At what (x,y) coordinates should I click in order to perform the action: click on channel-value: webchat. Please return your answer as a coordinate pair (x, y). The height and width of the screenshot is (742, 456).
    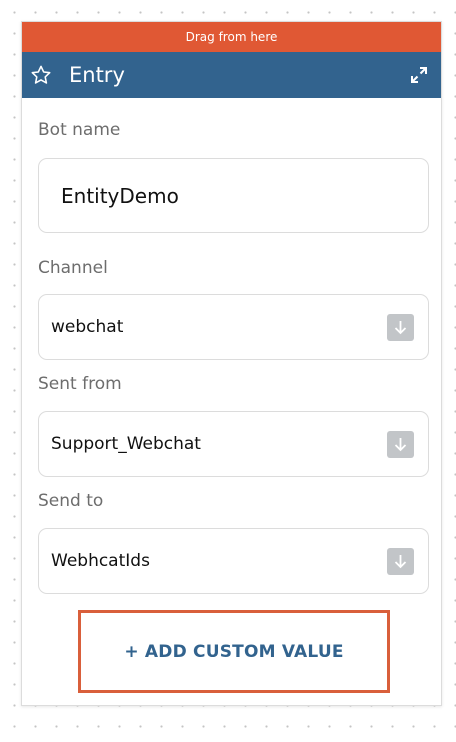
    Looking at the image, I should click on (87, 327).